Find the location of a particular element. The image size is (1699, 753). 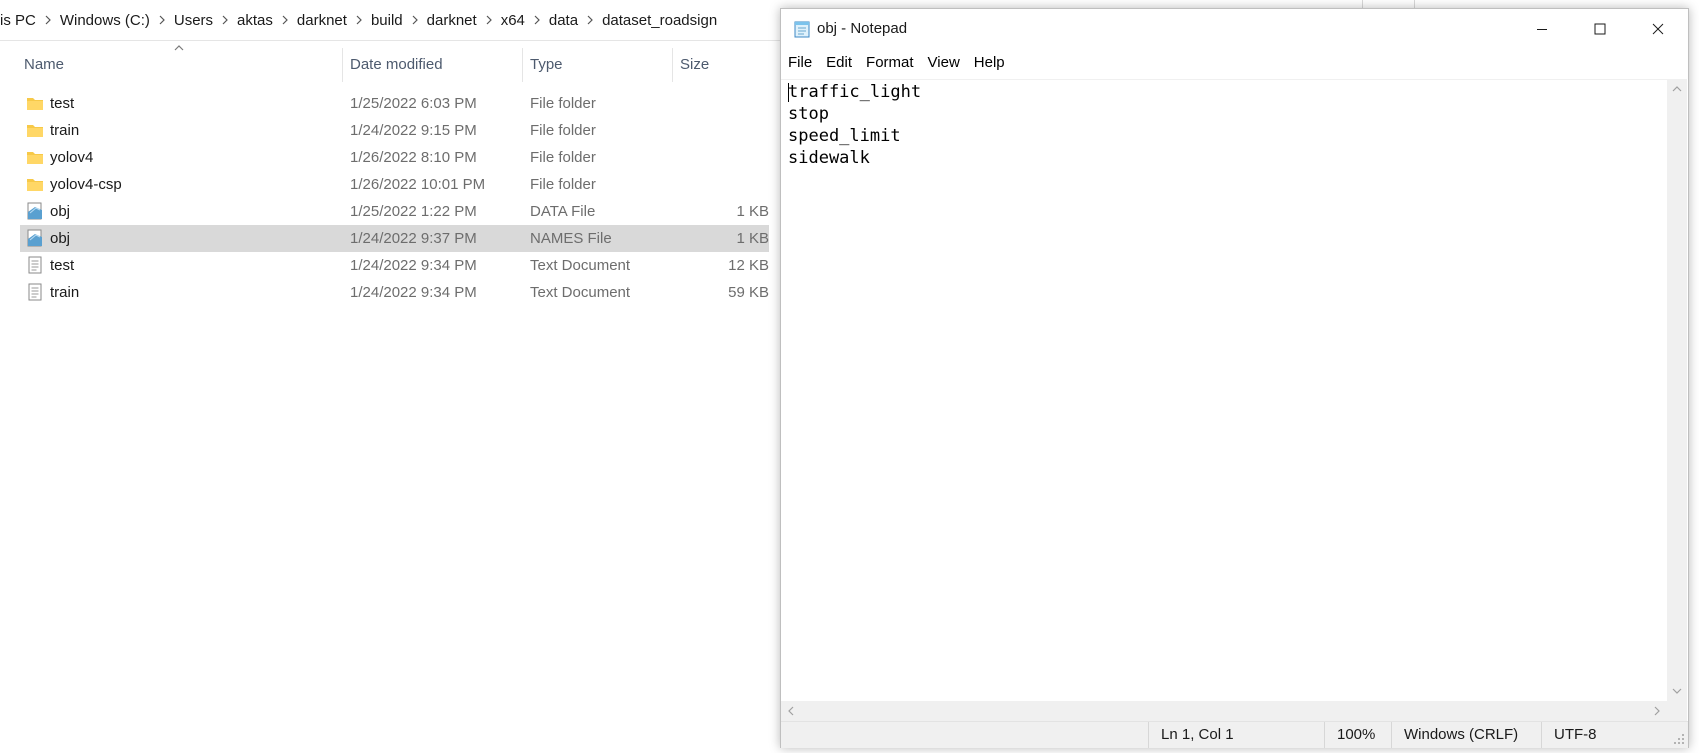

window-title: obj - Notepad is located at coordinates (862, 28).